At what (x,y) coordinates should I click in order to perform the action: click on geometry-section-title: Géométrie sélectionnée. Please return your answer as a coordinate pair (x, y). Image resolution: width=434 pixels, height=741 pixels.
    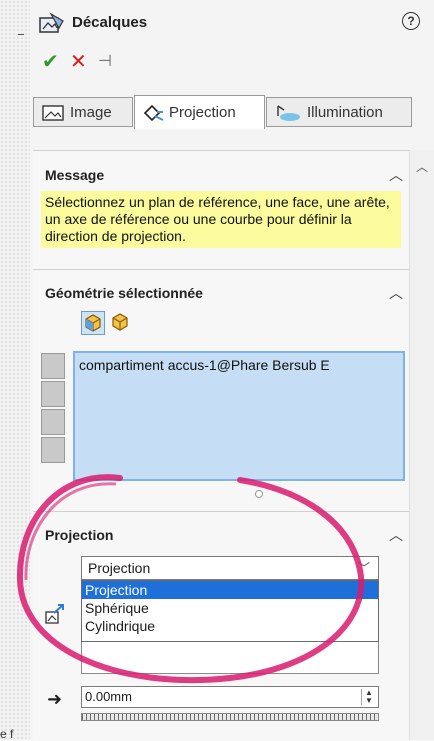
    Looking at the image, I should click on (124, 293).